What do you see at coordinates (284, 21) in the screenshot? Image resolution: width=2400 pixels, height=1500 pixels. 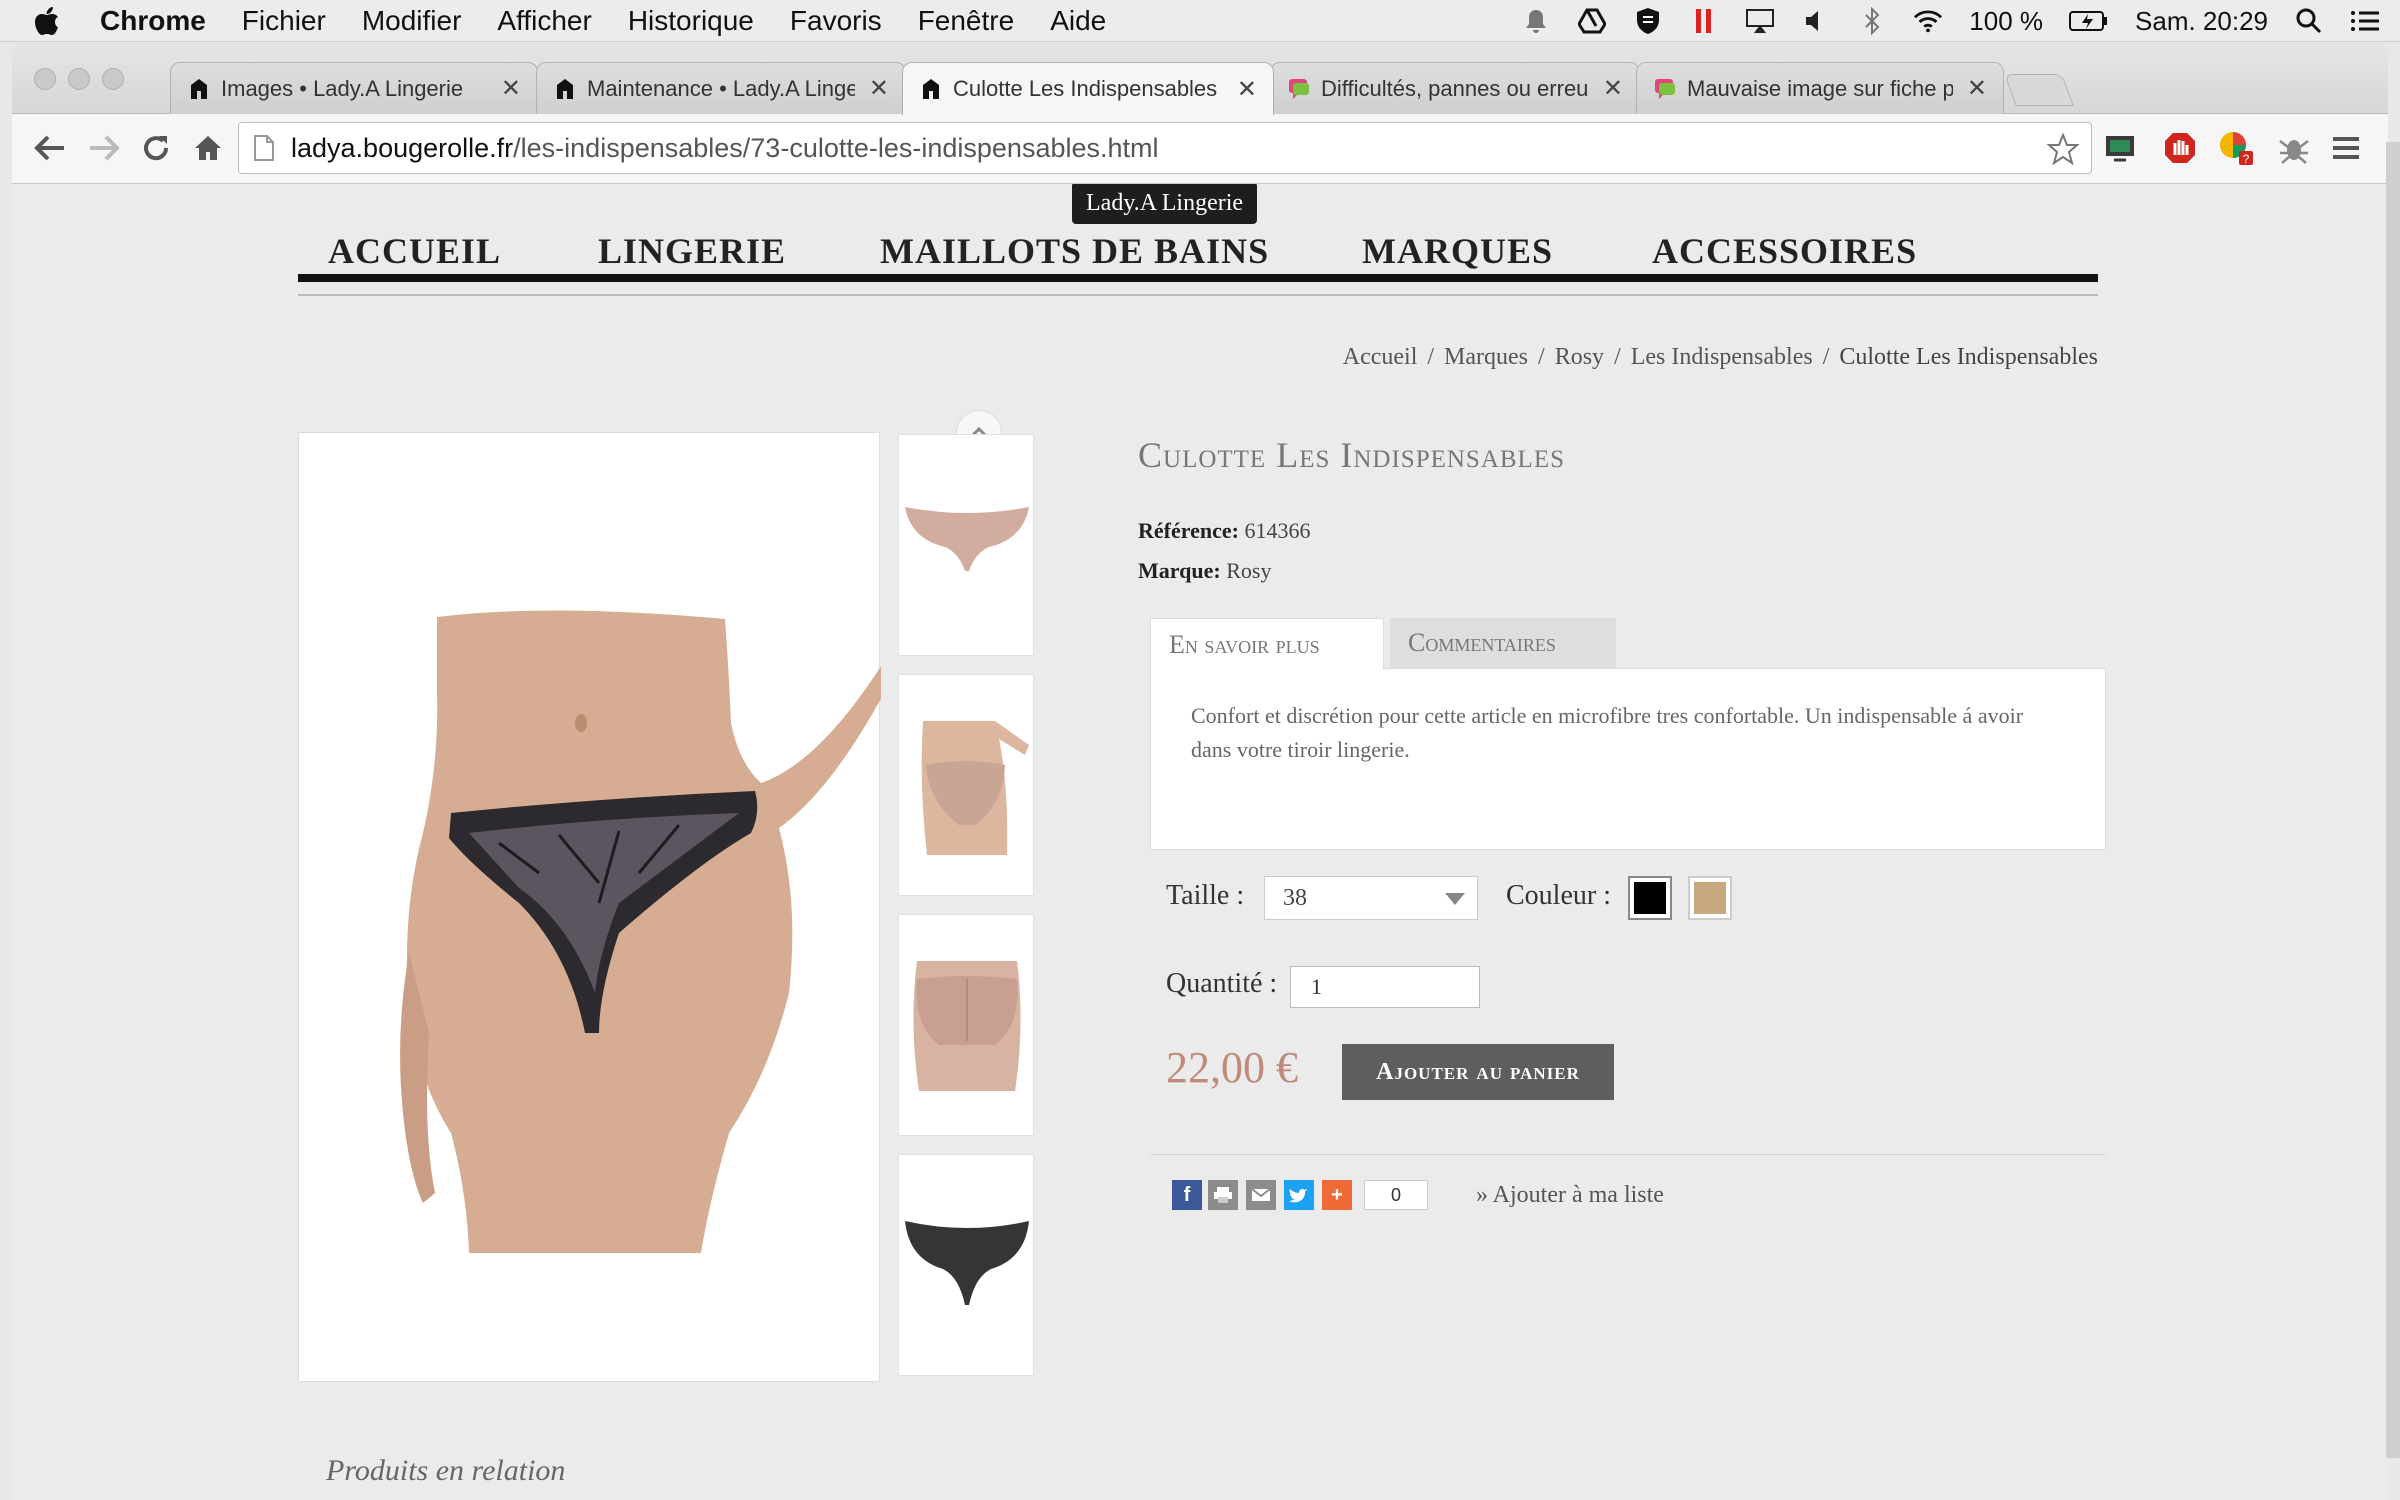 I see `menu-fichier: Fichier` at bounding box center [284, 21].